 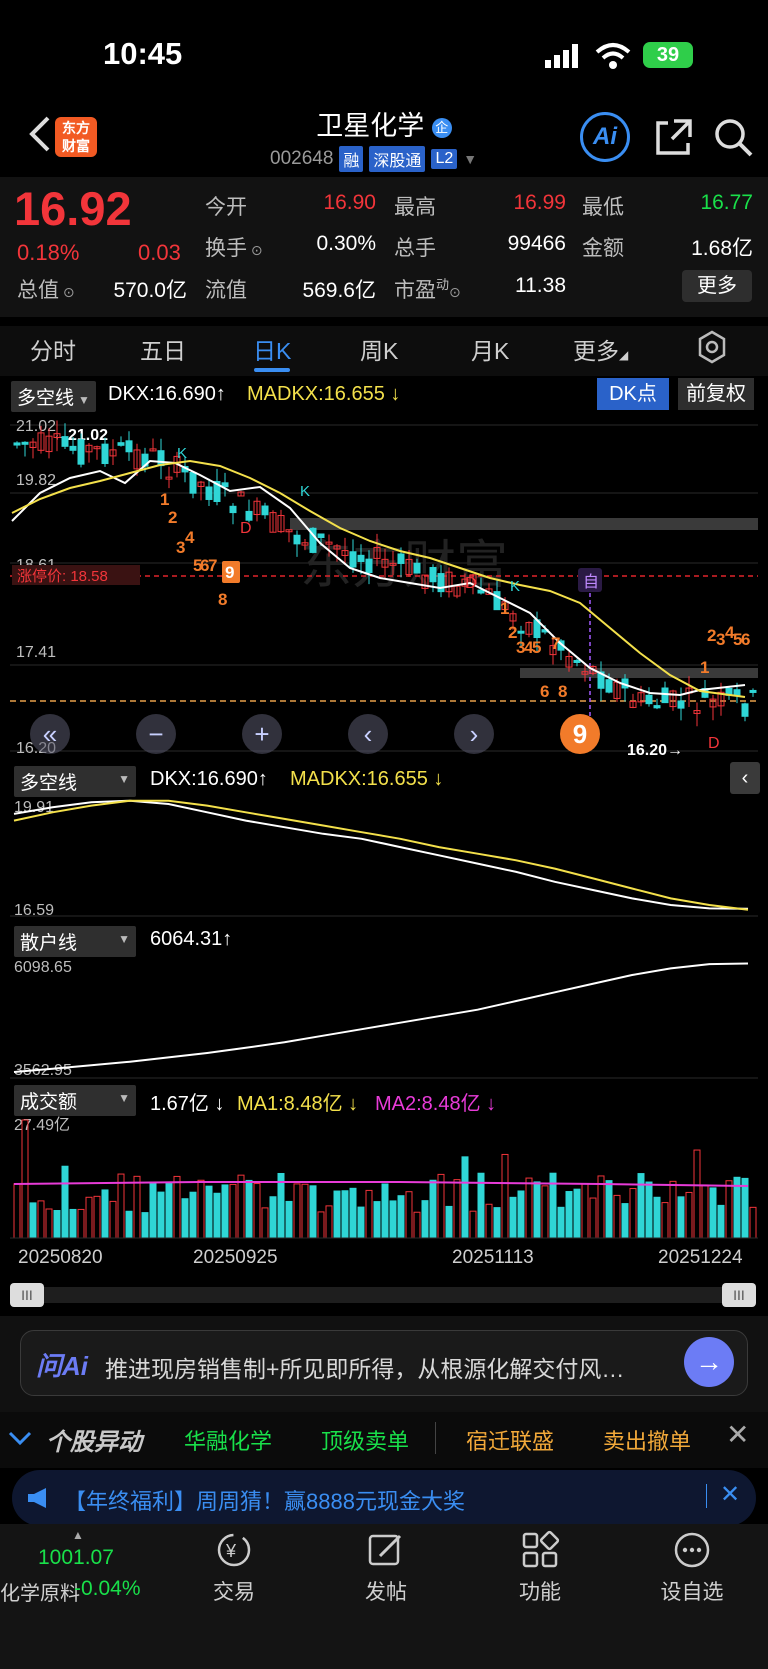 What do you see at coordinates (62, 576) in the screenshot?
I see `limit-up-label: 涨停价: 18.58` at bounding box center [62, 576].